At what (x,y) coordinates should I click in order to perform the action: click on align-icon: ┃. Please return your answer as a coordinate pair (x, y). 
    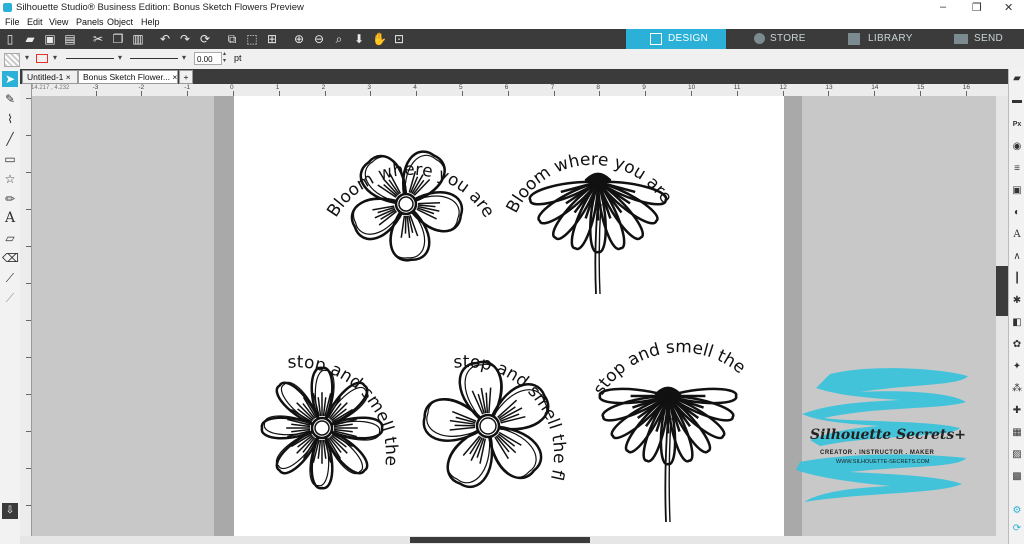
    Looking at the image, I should click on (1017, 279).